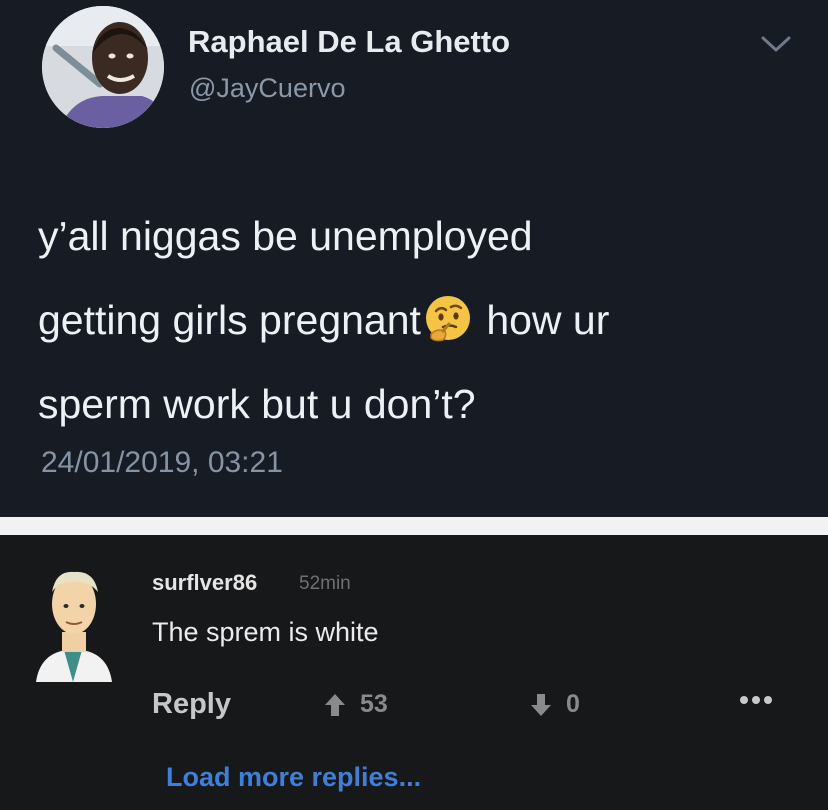  Describe the element at coordinates (356, 704) in the screenshot. I see `upvote-button: 53` at that location.